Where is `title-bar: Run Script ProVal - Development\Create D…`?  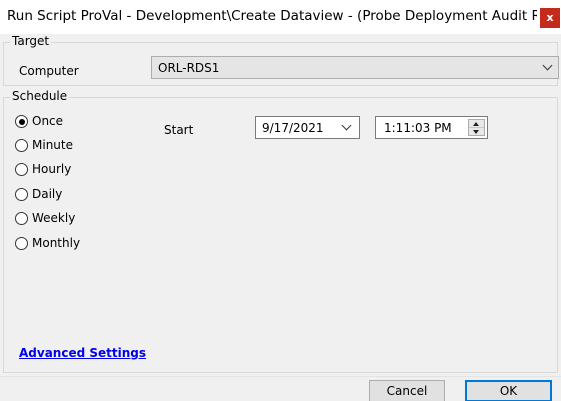
title-bar: Run Script ProVal - Development\Create D… is located at coordinates (280, 17).